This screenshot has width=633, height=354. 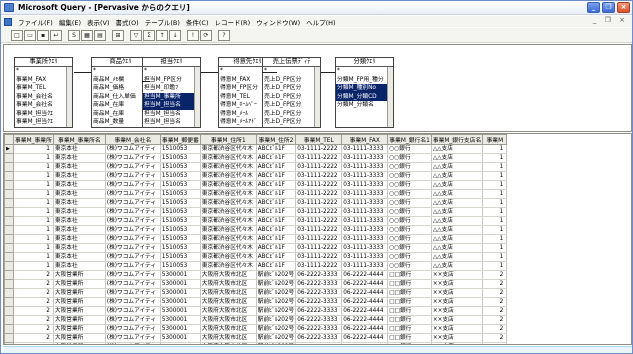 What do you see at coordinates (35, 22) in the screenshot?
I see `menu-file: ファイル(F)` at bounding box center [35, 22].